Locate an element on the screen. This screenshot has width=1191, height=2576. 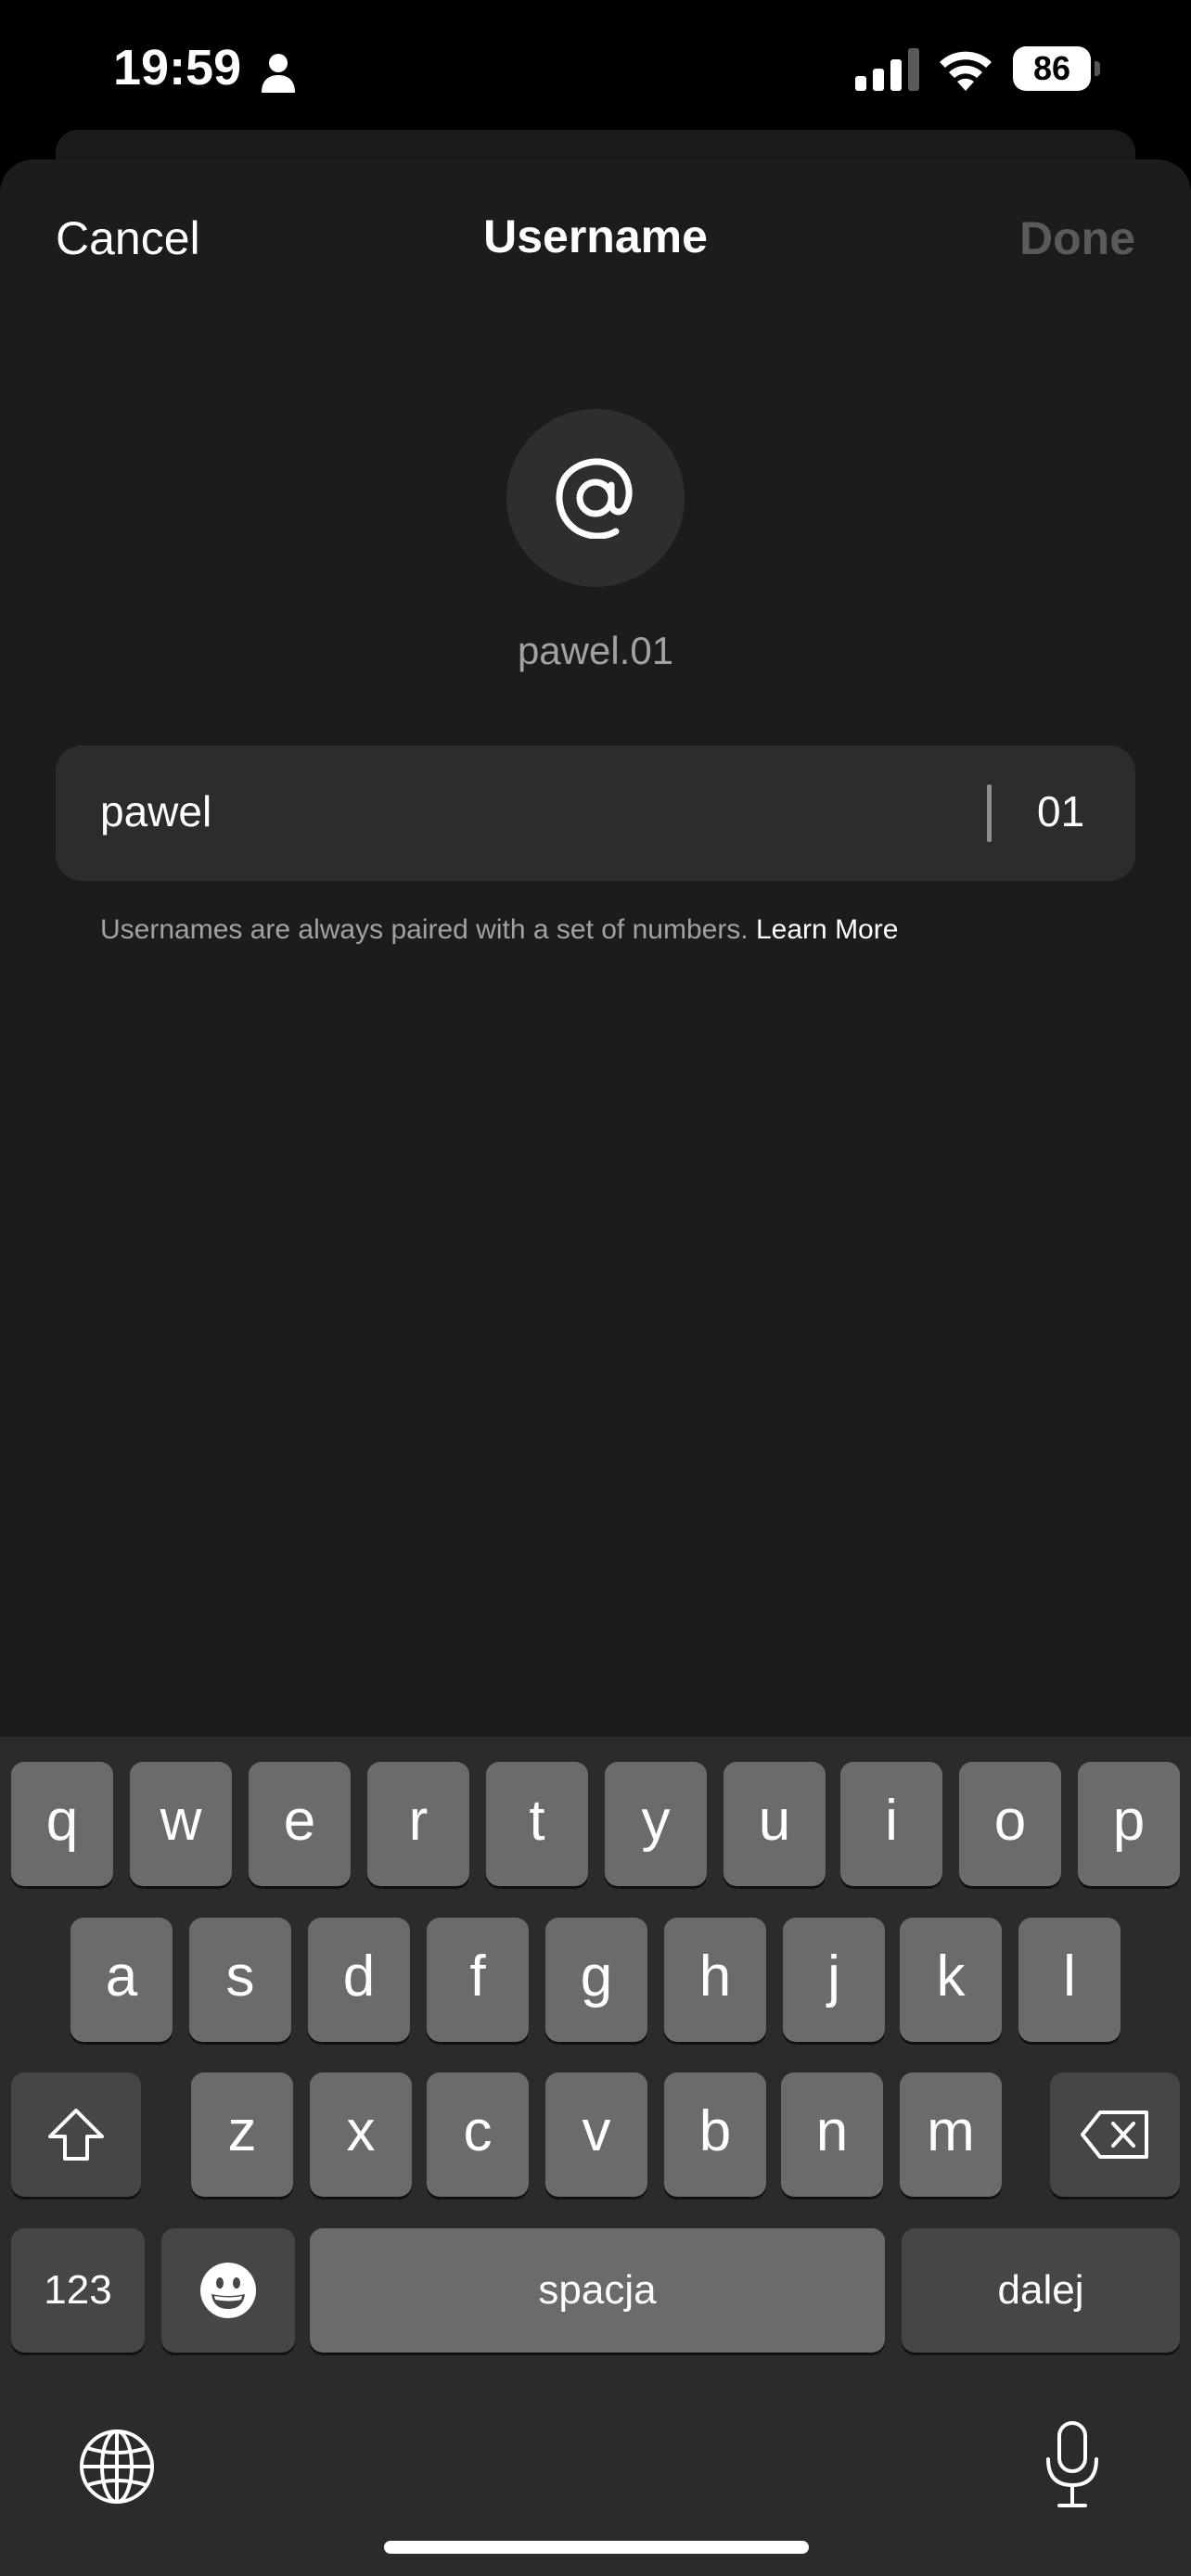
key-r: r is located at coordinates (418, 1824).